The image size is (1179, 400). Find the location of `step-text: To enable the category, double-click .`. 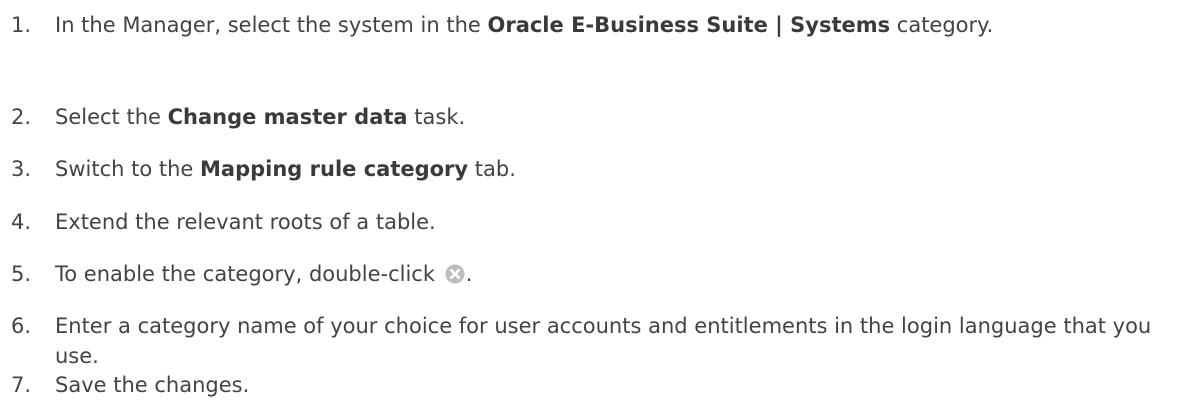

step-text: To enable the category, double-click . is located at coordinates (608, 274).